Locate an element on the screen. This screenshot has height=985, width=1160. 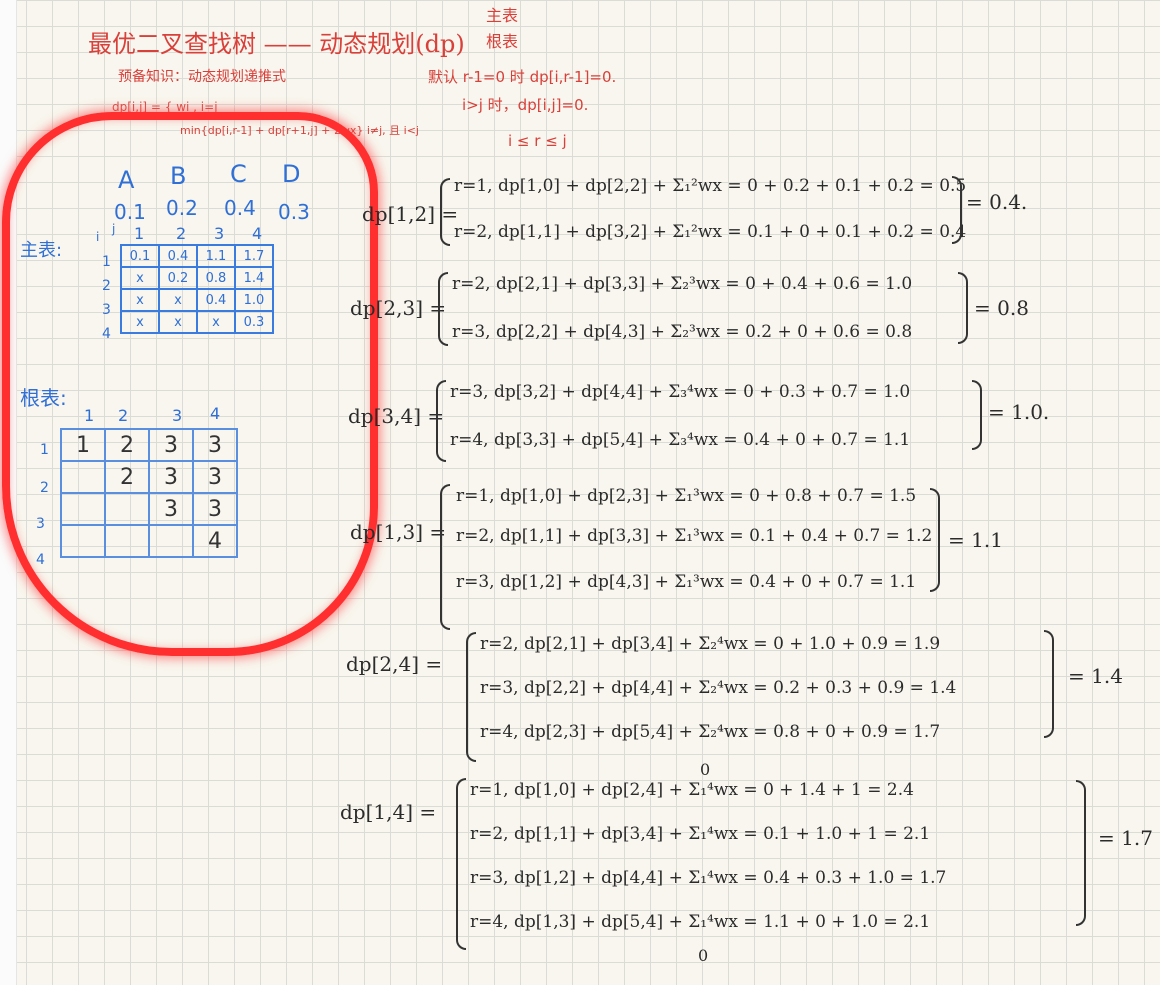
eq-dp23-open-brace is located at coordinates (443, 309).